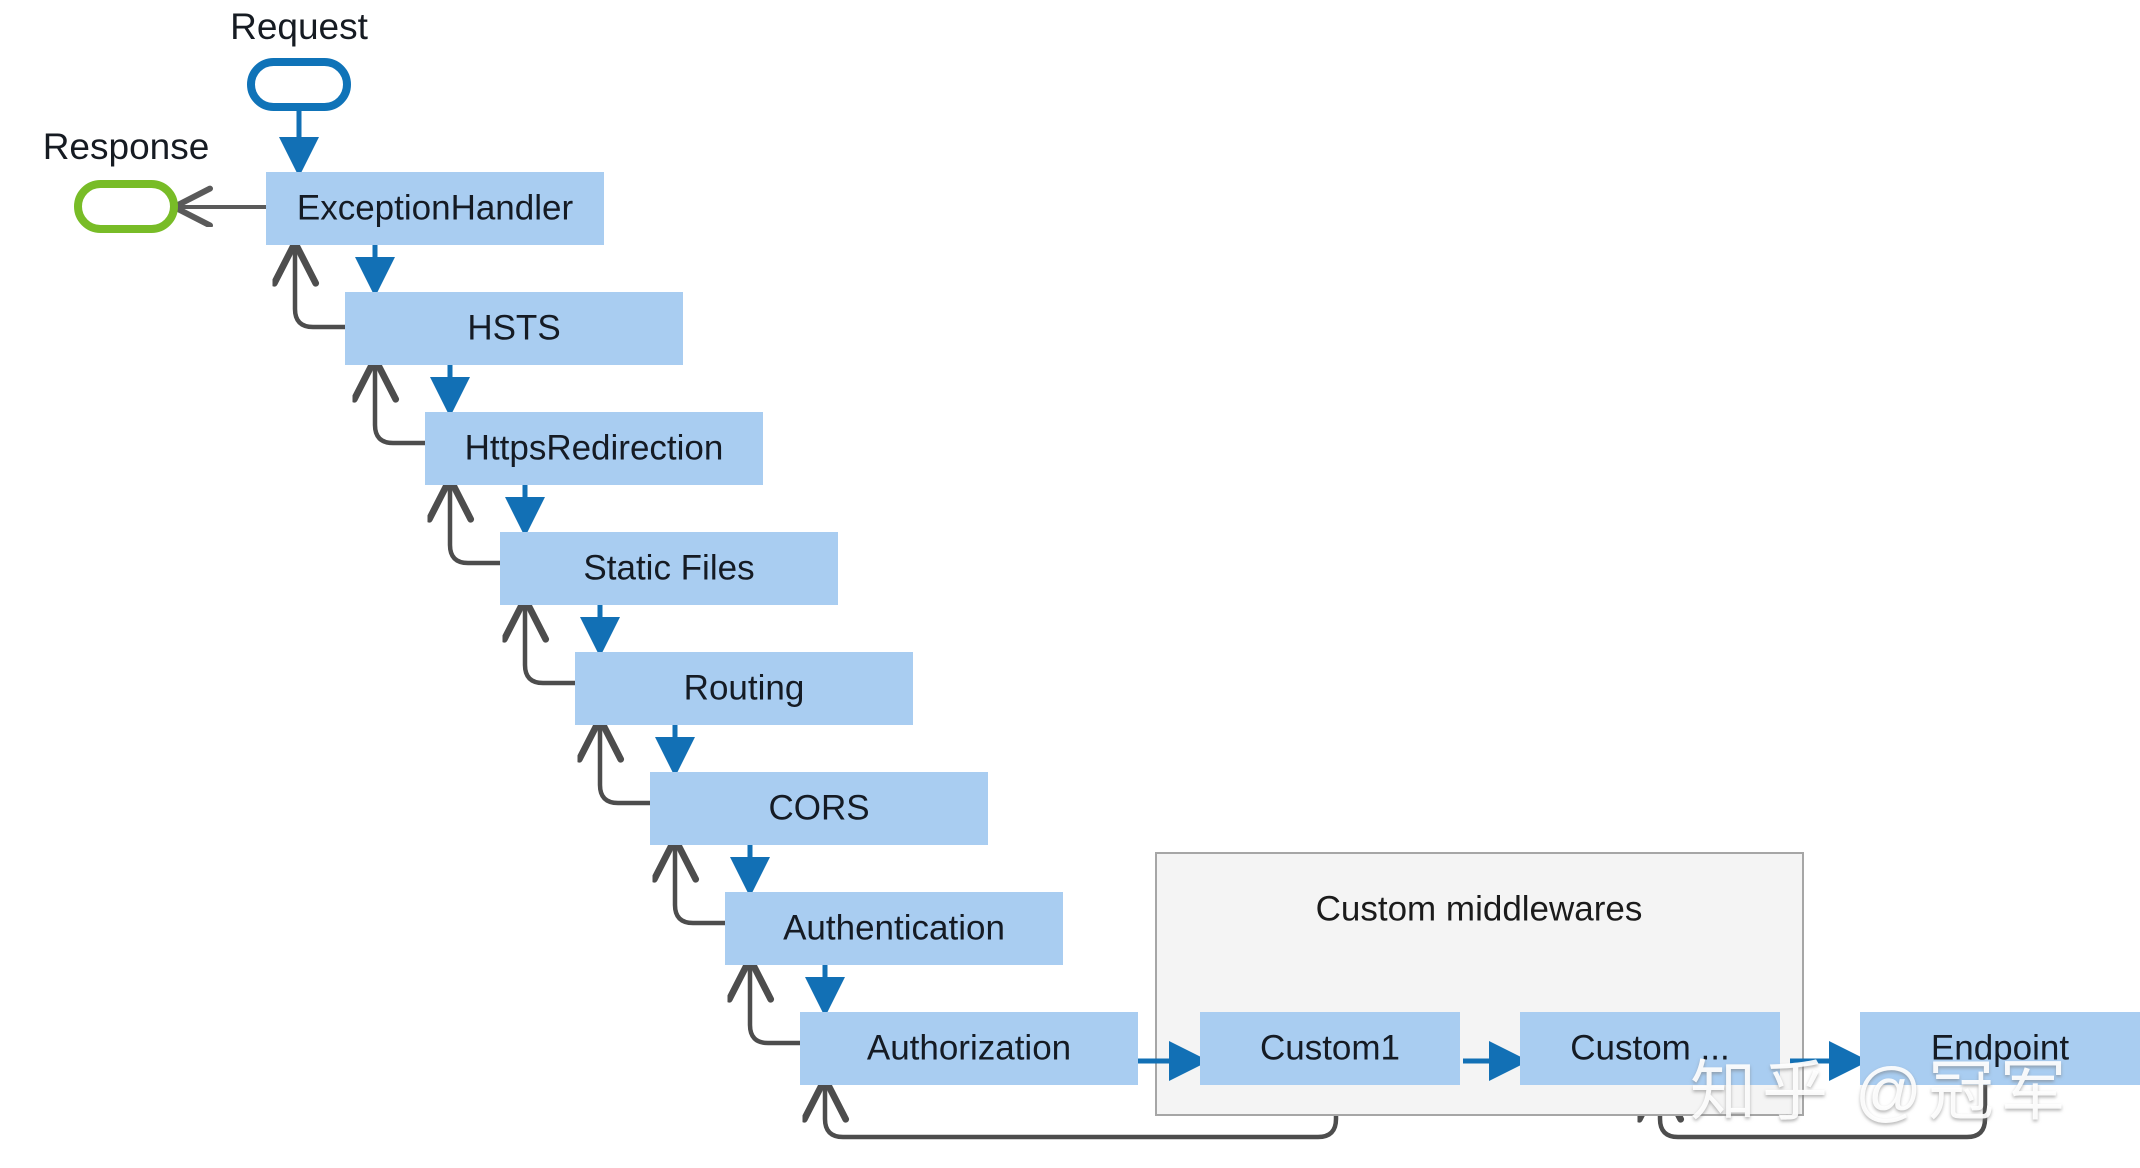 The height and width of the screenshot is (1168, 2140). I want to click on middleware-box-cors: CORS, so click(819, 808).